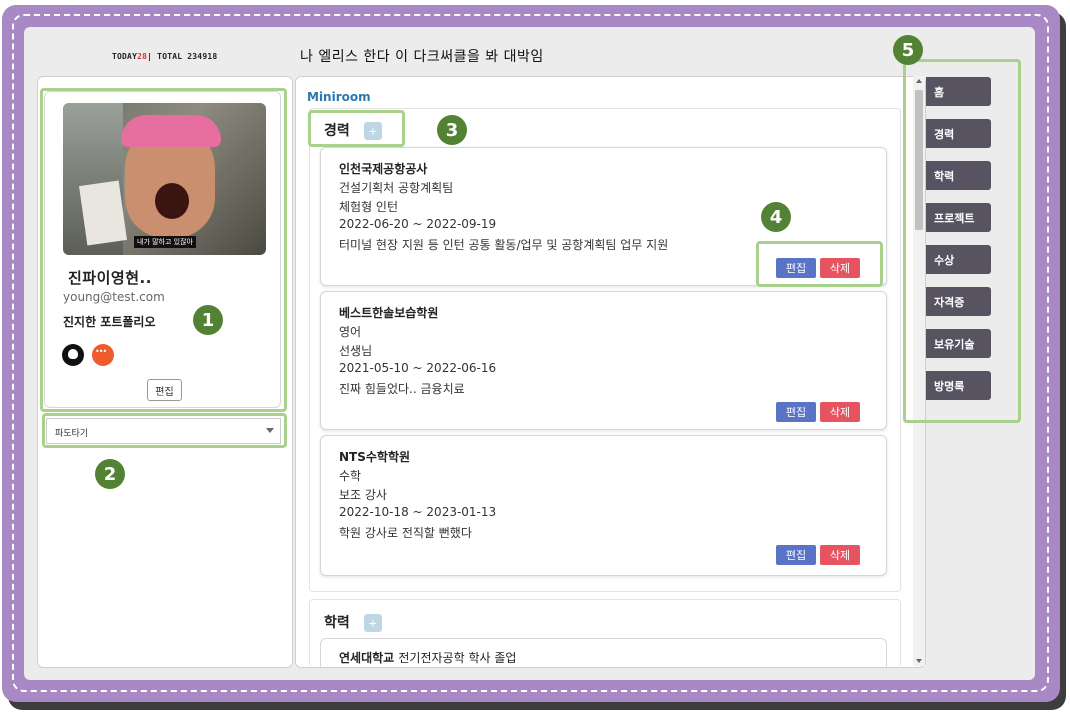 Image resolution: width=1070 pixels, height=714 pixels. What do you see at coordinates (402, 389) in the screenshot?
I see `entry-desc: 진짜 힘들었다.. 금융치료` at bounding box center [402, 389].